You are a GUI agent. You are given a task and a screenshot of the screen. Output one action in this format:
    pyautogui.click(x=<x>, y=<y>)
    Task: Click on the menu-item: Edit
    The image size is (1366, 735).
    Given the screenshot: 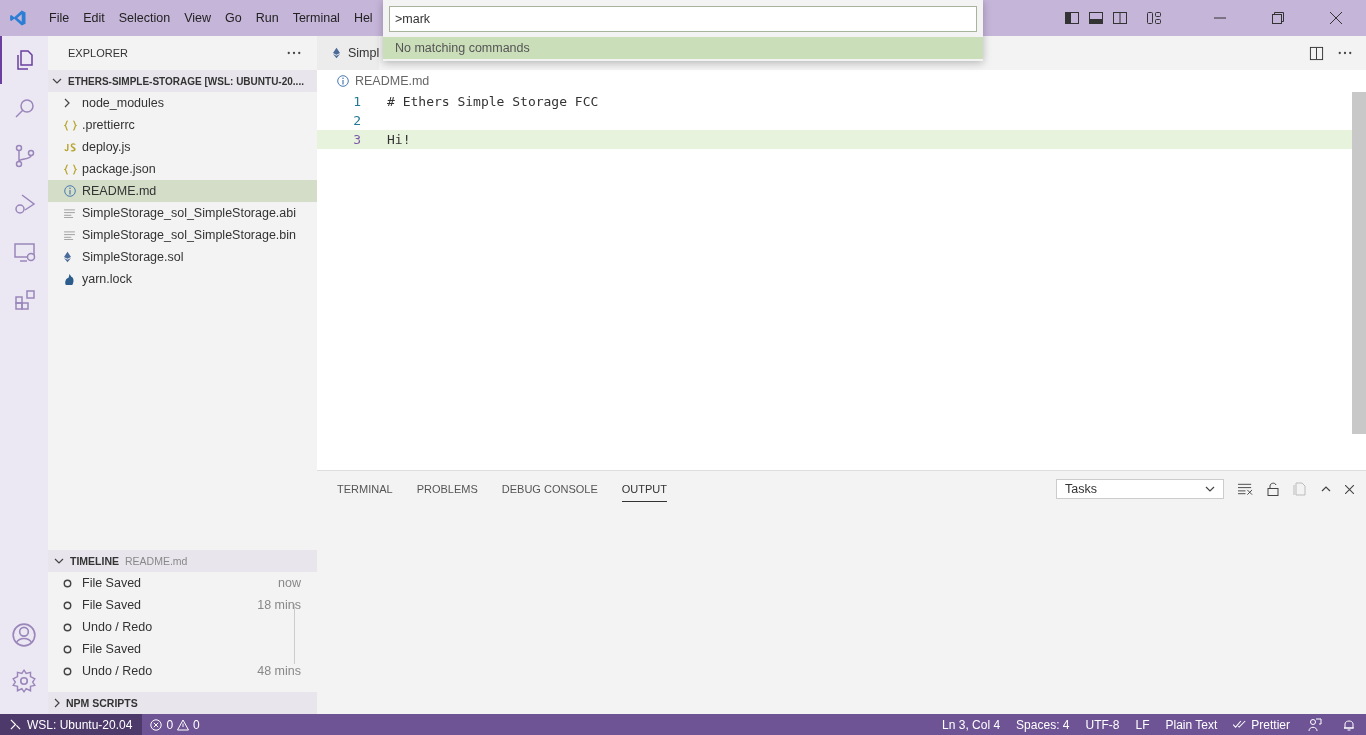 What is the action you would take?
    pyautogui.click(x=94, y=18)
    